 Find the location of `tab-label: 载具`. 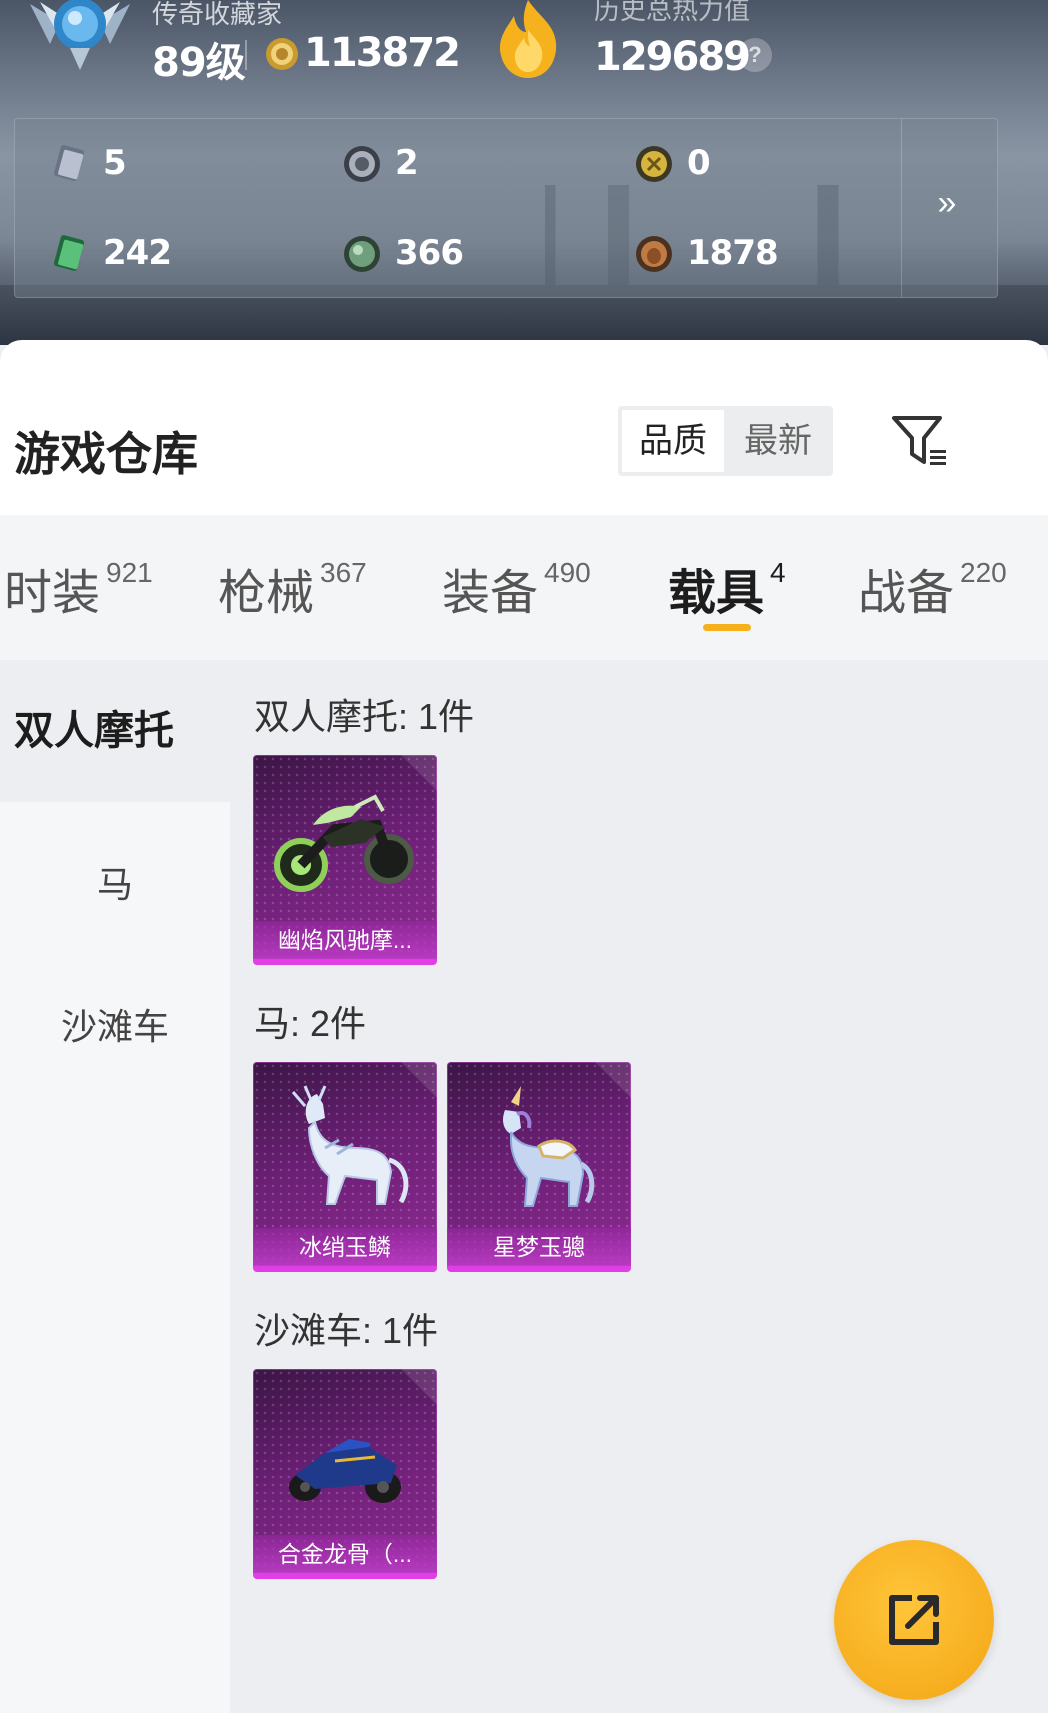

tab-label: 载具 is located at coordinates (716, 593).